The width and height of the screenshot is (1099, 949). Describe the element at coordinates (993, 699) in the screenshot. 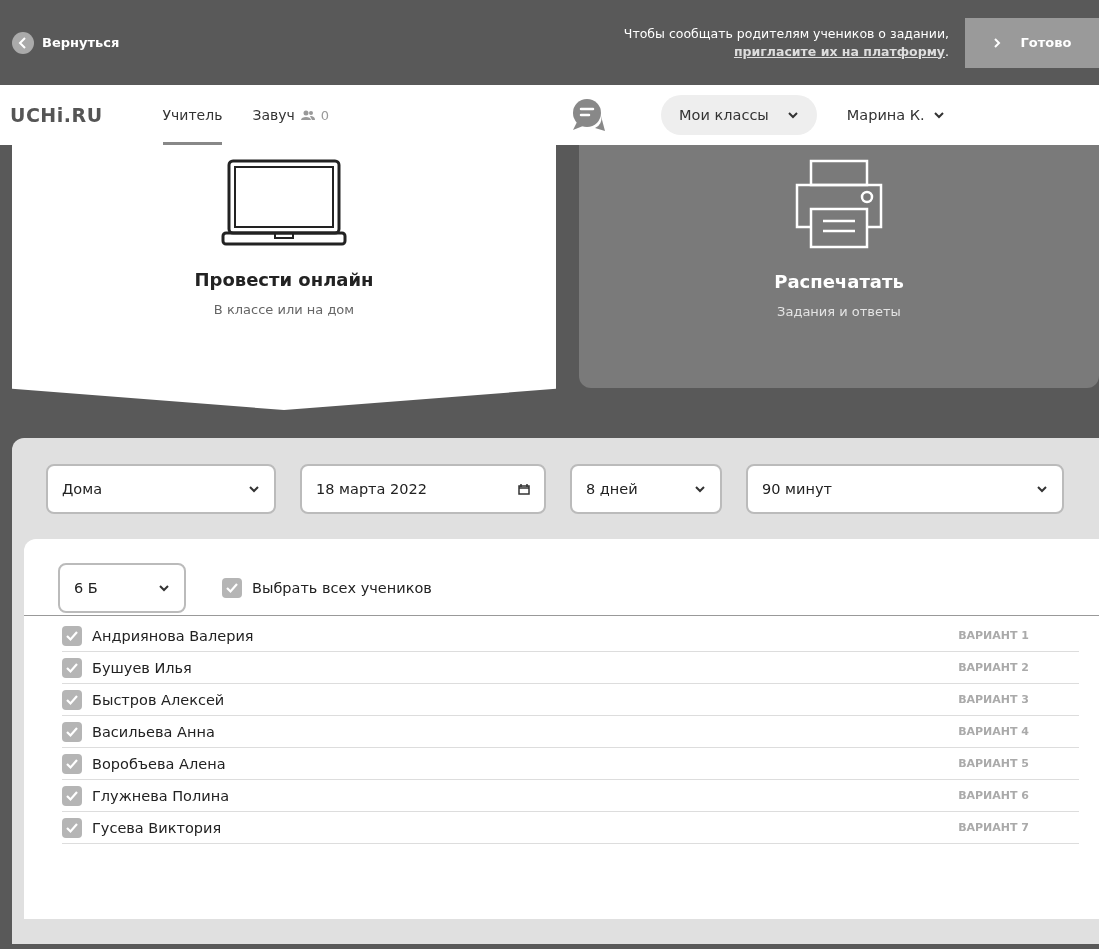

I see `variant-label: ВАРИАНТ 3` at that location.